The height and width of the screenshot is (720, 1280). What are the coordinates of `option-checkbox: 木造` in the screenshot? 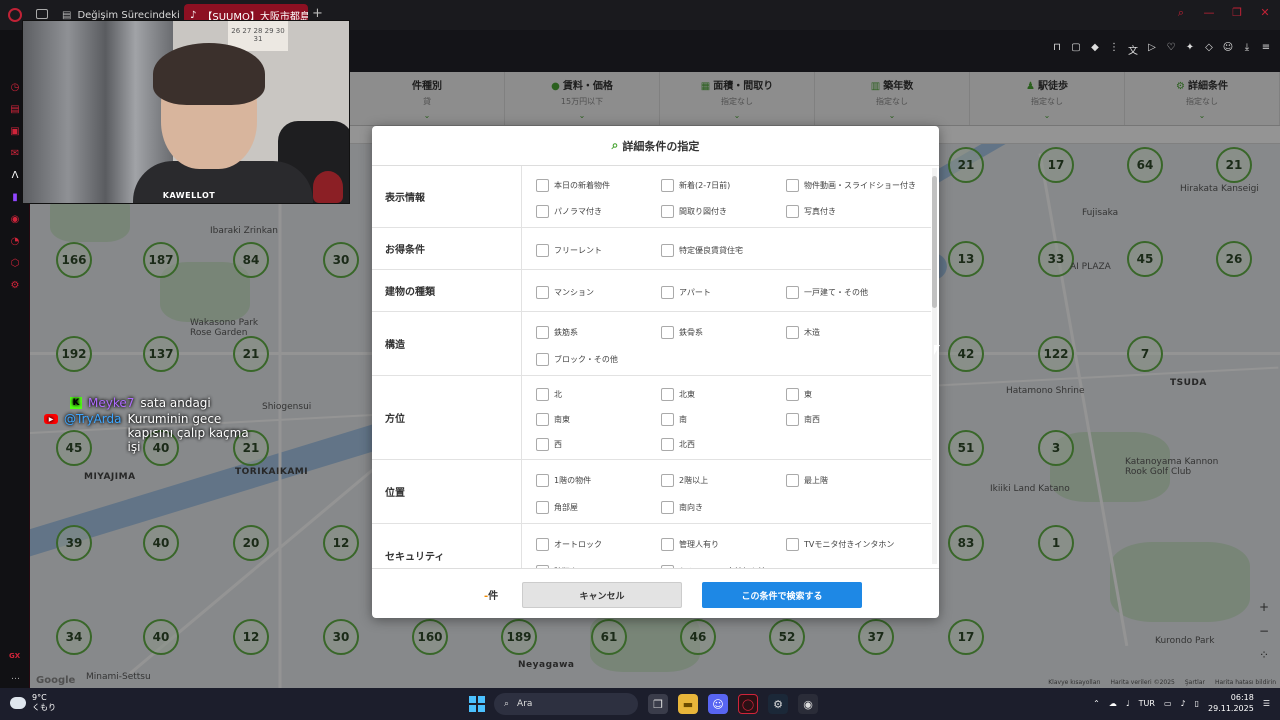 It's located at (856, 332).